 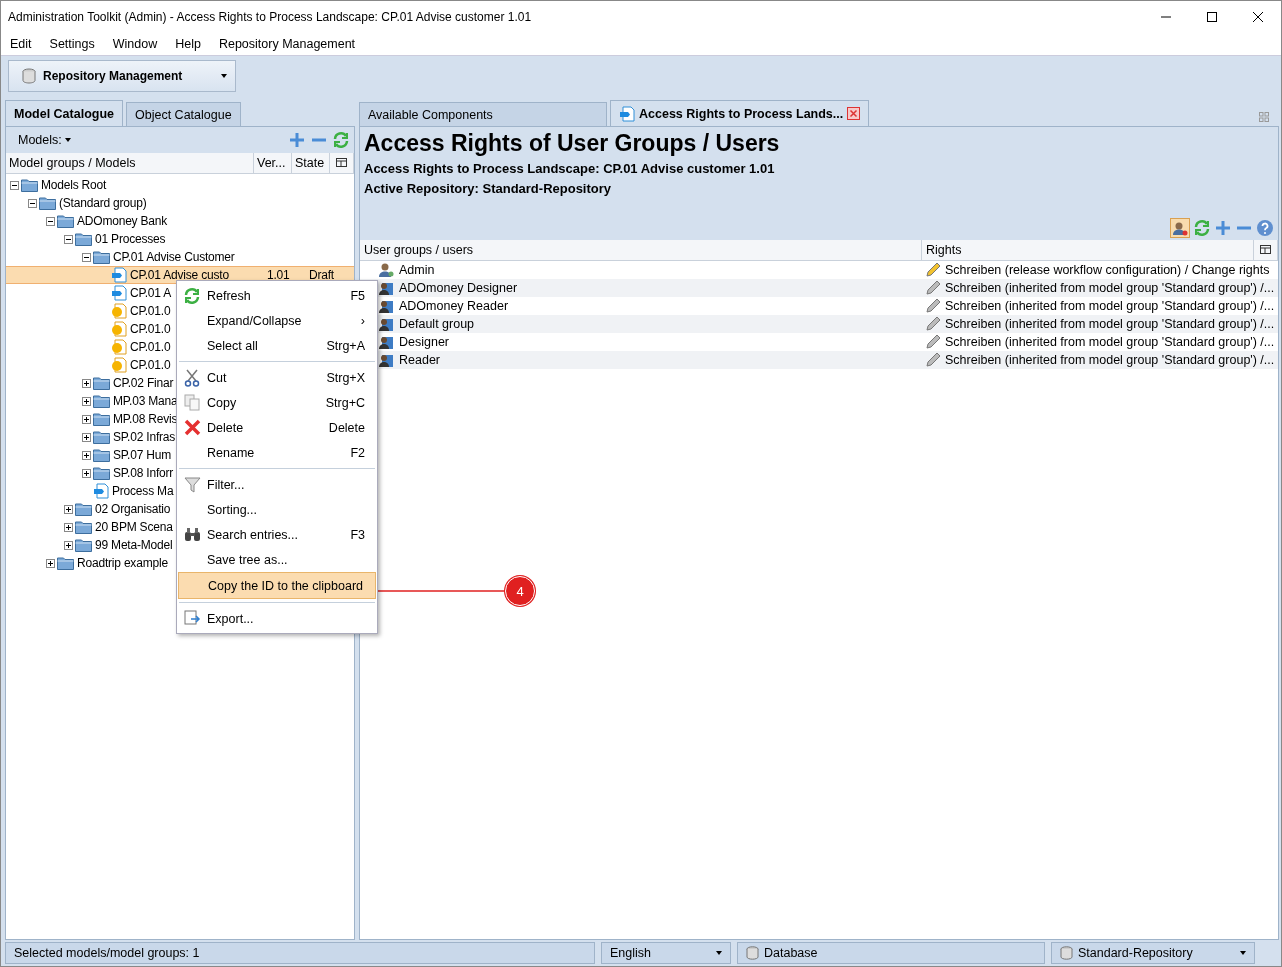 I want to click on tree-item-label: ADOmoney Bank, so click(x=122, y=221).